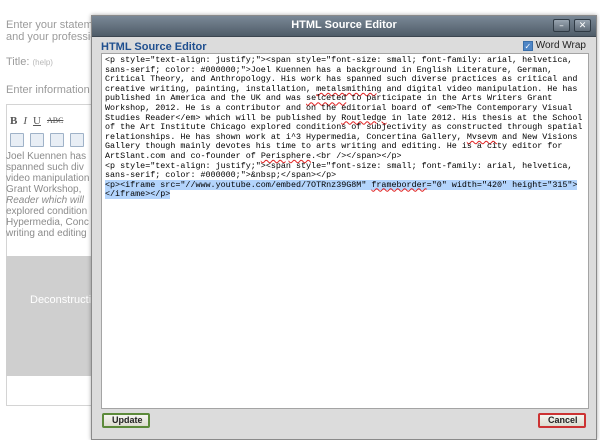 The height and width of the screenshot is (440, 600). I want to click on editor-body-line: video manipulation, so click(48, 178).